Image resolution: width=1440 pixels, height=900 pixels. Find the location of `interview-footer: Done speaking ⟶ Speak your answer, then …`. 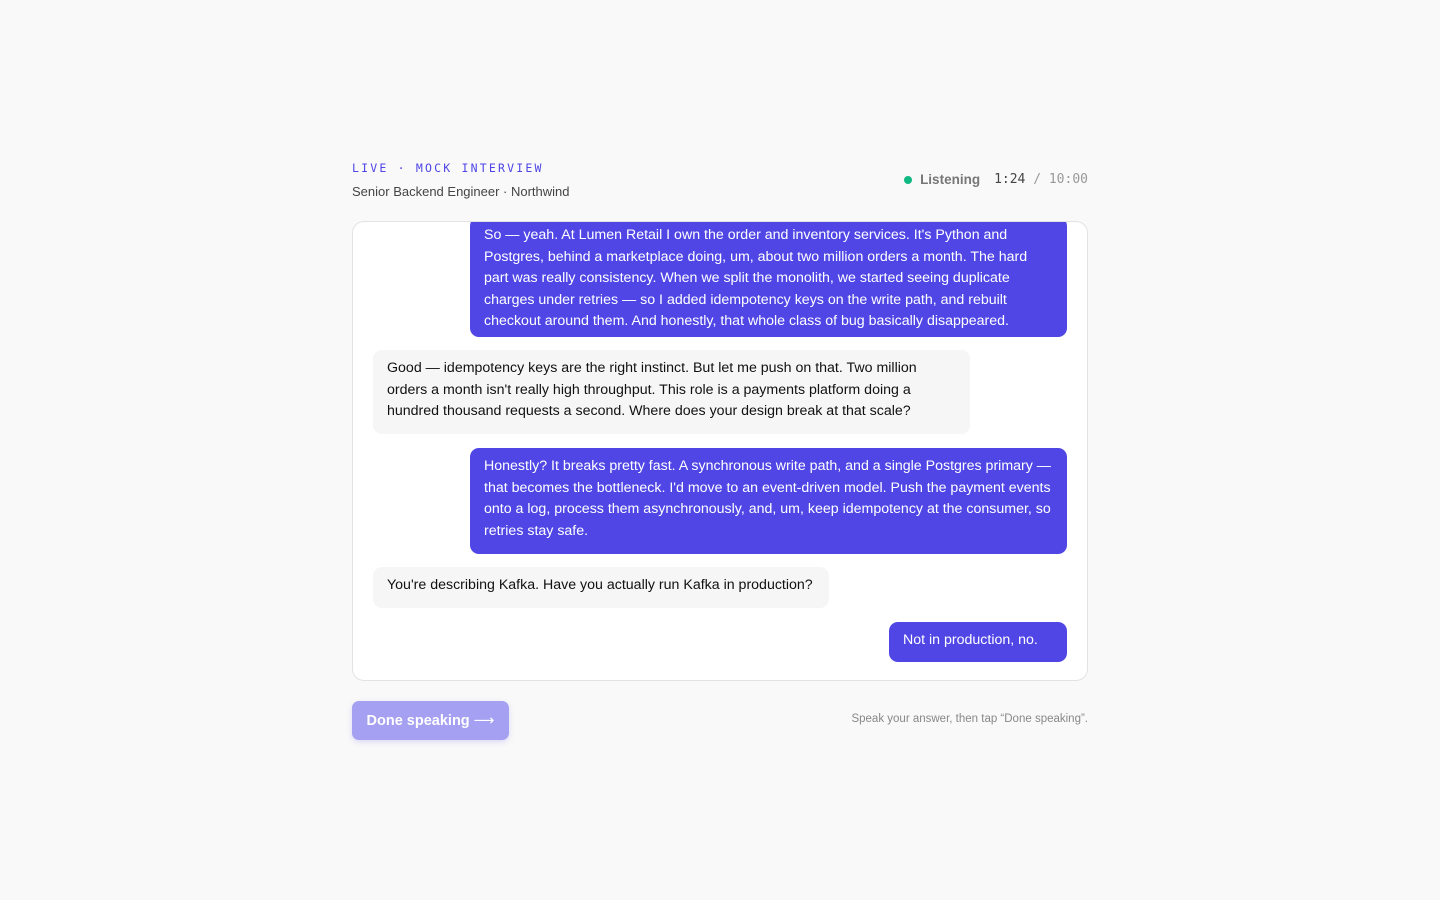

interview-footer: Done speaking ⟶ Speak your answer, then … is located at coordinates (720, 721).